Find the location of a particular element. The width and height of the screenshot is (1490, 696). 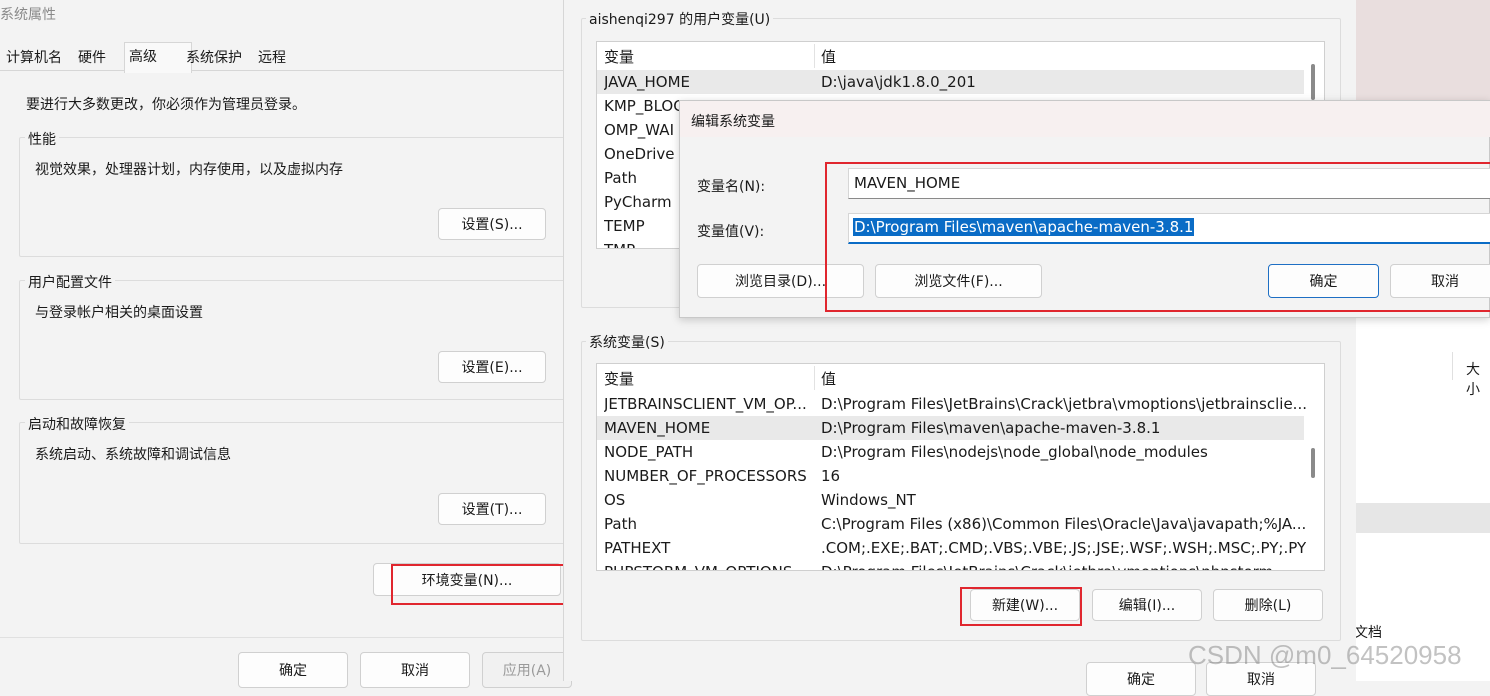

var-name: OneDrive is located at coordinates (639, 154).